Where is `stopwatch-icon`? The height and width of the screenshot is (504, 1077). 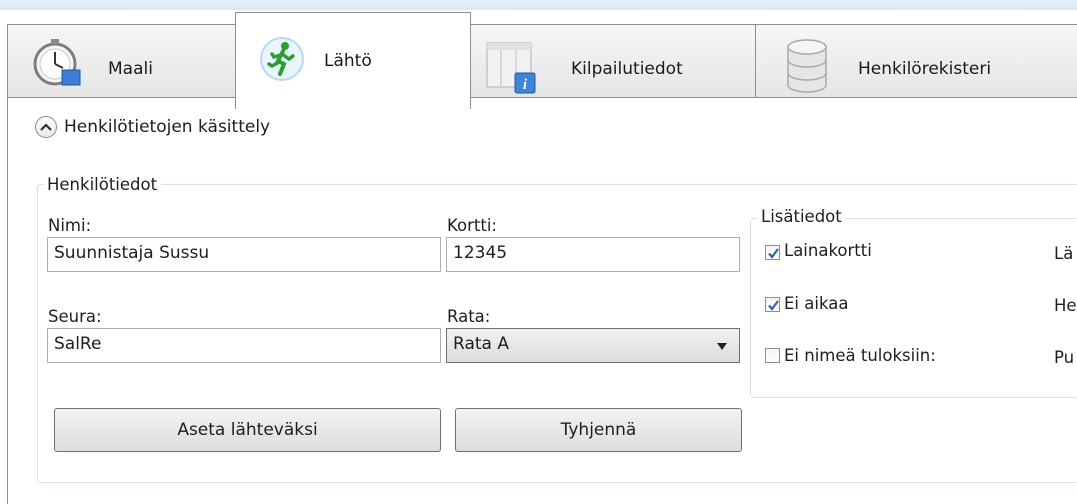
stopwatch-icon is located at coordinates (58, 65).